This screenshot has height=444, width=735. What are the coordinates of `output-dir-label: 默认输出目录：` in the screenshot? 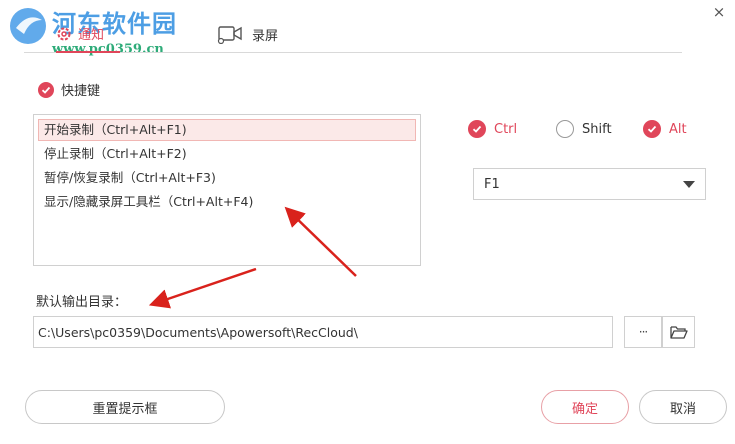 It's located at (82, 302).